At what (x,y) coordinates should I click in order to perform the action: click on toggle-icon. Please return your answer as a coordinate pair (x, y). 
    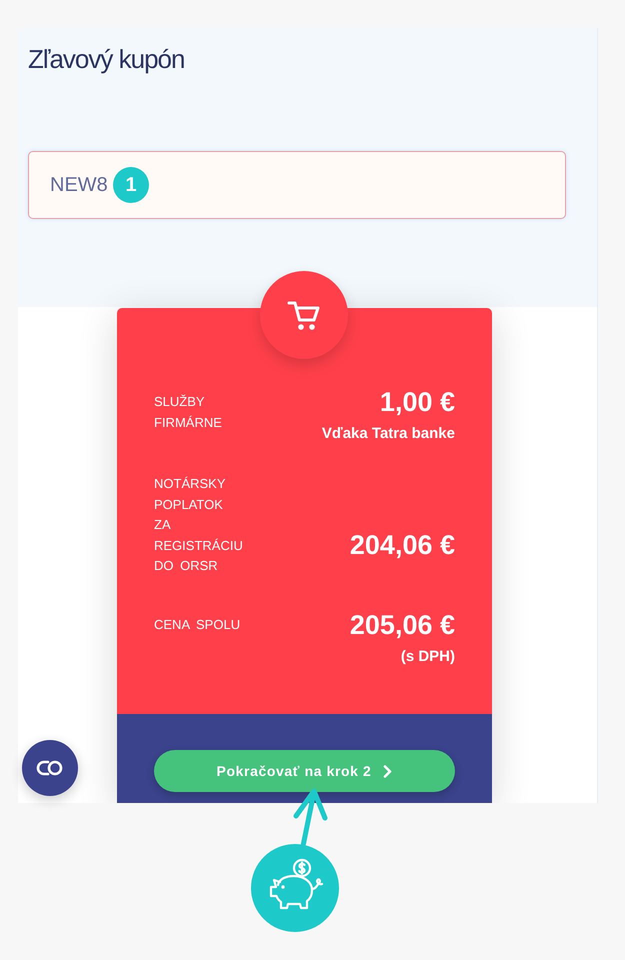
    Looking at the image, I should click on (50, 768).